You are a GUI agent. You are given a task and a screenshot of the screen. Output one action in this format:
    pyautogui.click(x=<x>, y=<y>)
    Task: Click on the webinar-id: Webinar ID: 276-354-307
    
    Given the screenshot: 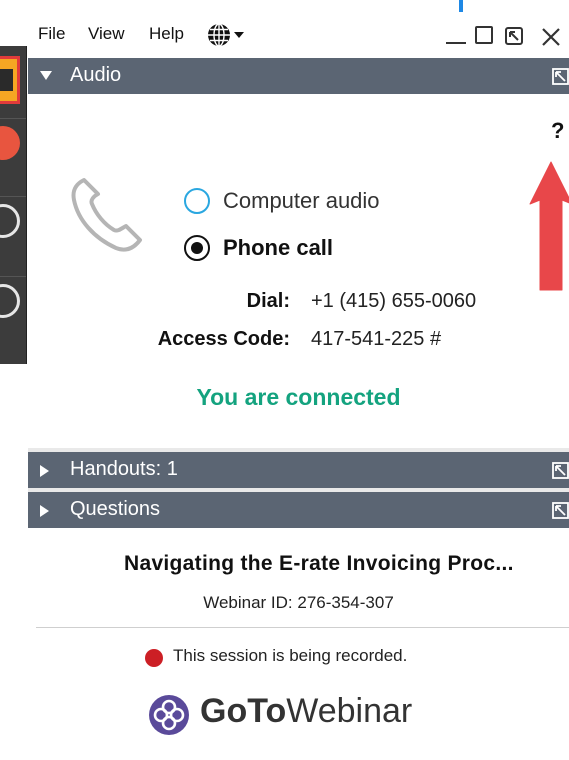 What is the action you would take?
    pyautogui.click(x=298, y=602)
    